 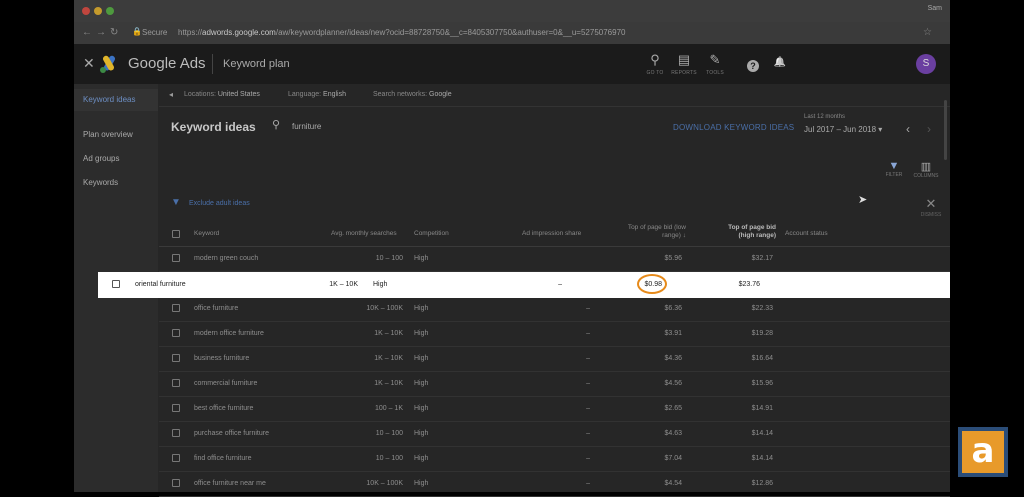 I want to click on col-competition: Competition, so click(x=431, y=233).